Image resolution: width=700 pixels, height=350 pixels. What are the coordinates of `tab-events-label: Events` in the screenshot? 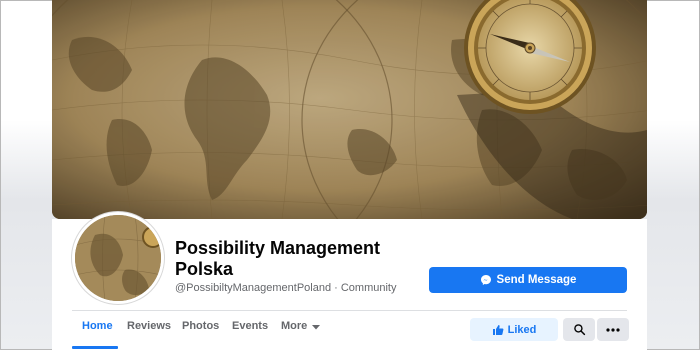 It's located at (250, 326).